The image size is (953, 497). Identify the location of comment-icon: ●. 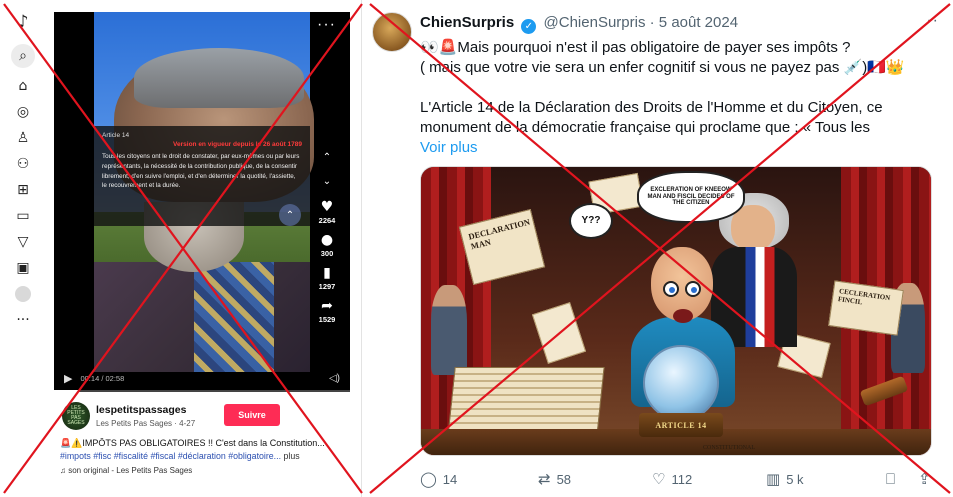
(327, 240).